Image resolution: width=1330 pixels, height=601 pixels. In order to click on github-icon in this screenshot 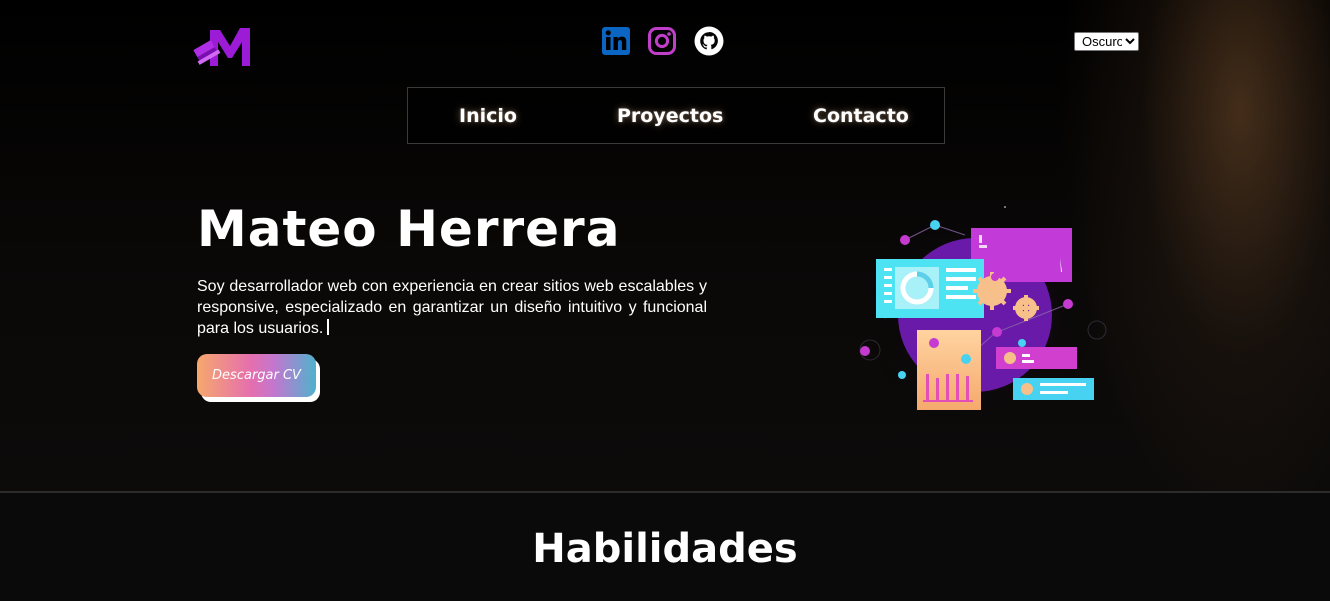, I will do `click(709, 41)`.